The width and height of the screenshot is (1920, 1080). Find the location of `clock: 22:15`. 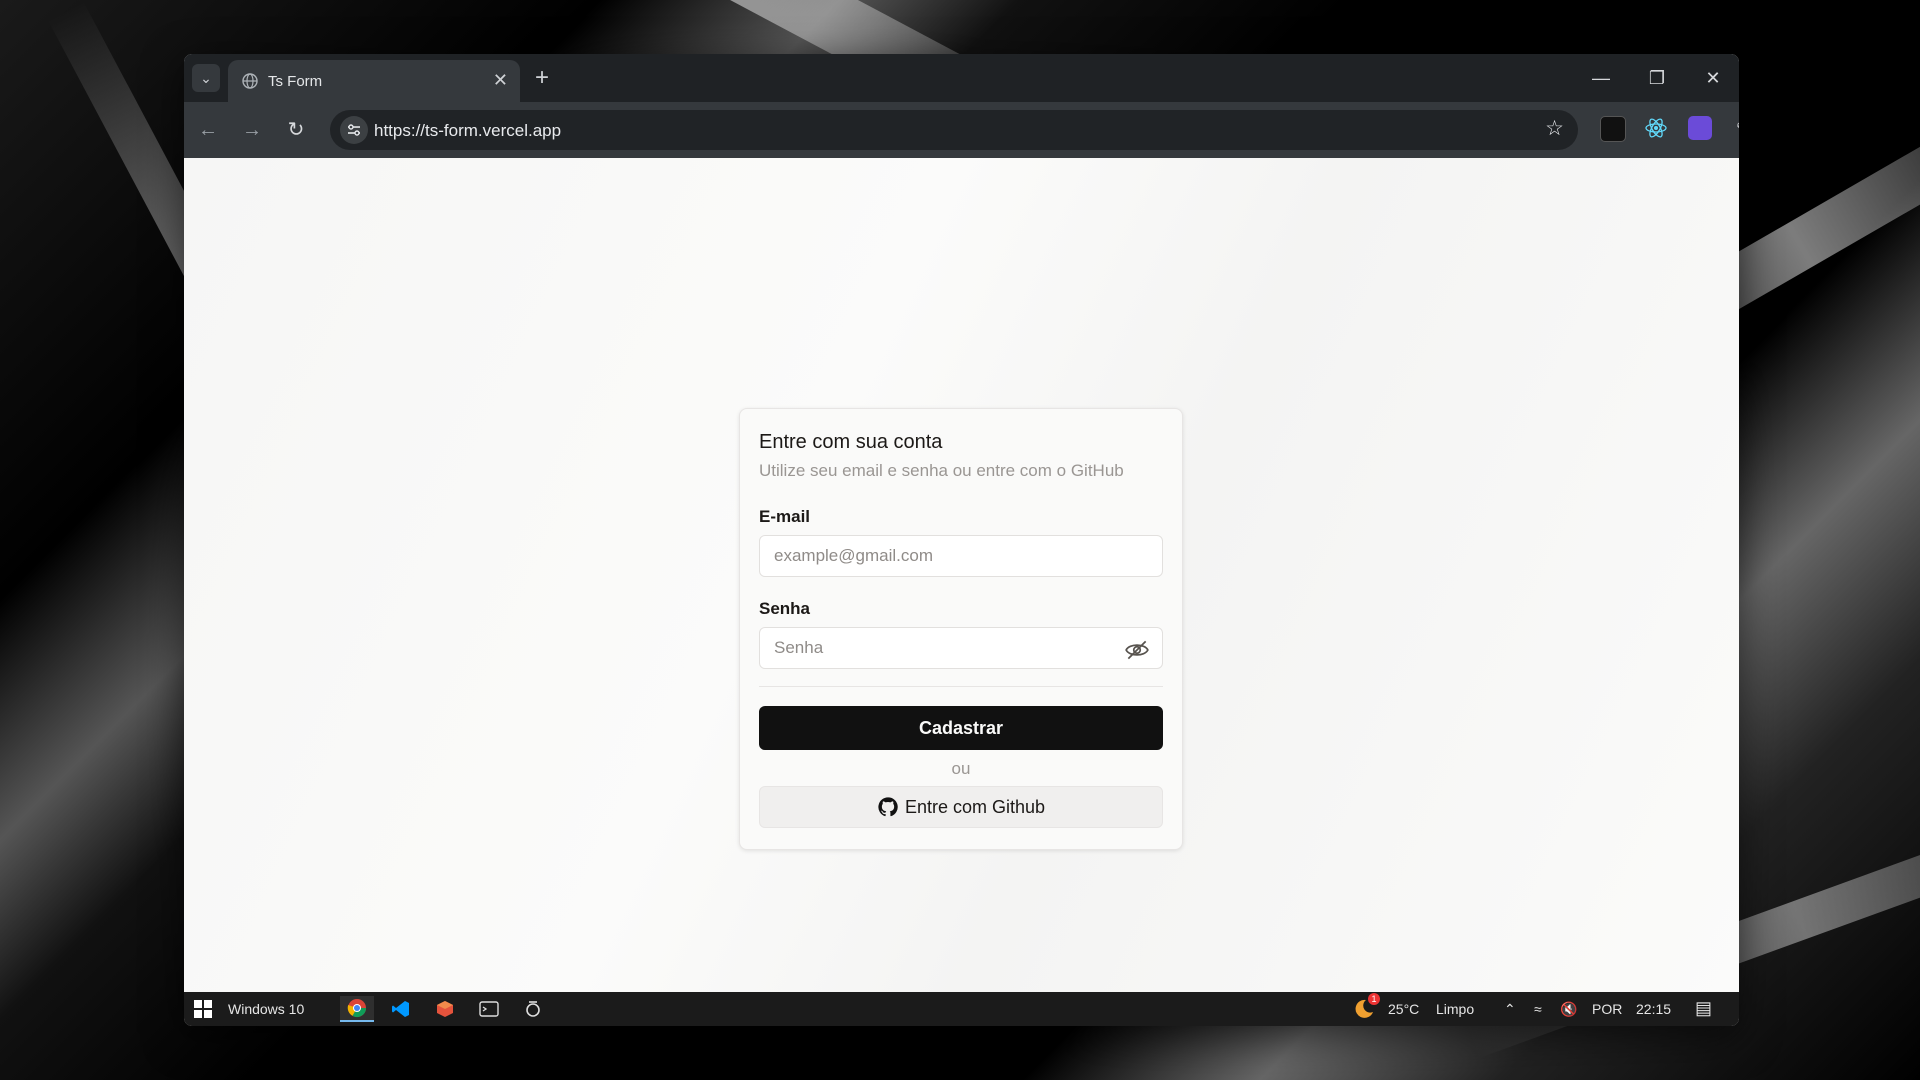

clock: 22:15 is located at coordinates (1653, 1009).